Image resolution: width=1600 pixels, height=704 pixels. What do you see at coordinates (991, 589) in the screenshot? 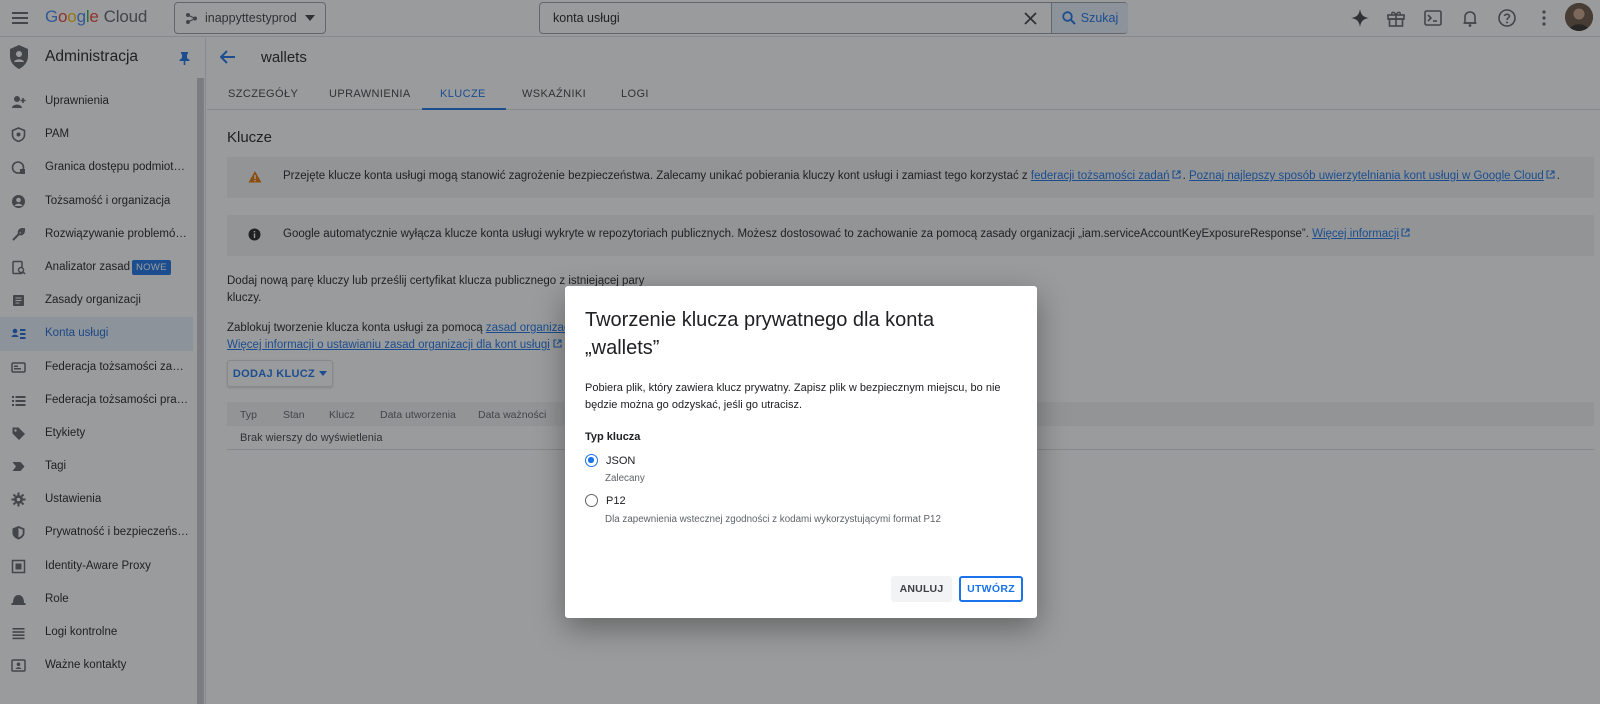
I see `create-button: UTWÓRZ` at bounding box center [991, 589].